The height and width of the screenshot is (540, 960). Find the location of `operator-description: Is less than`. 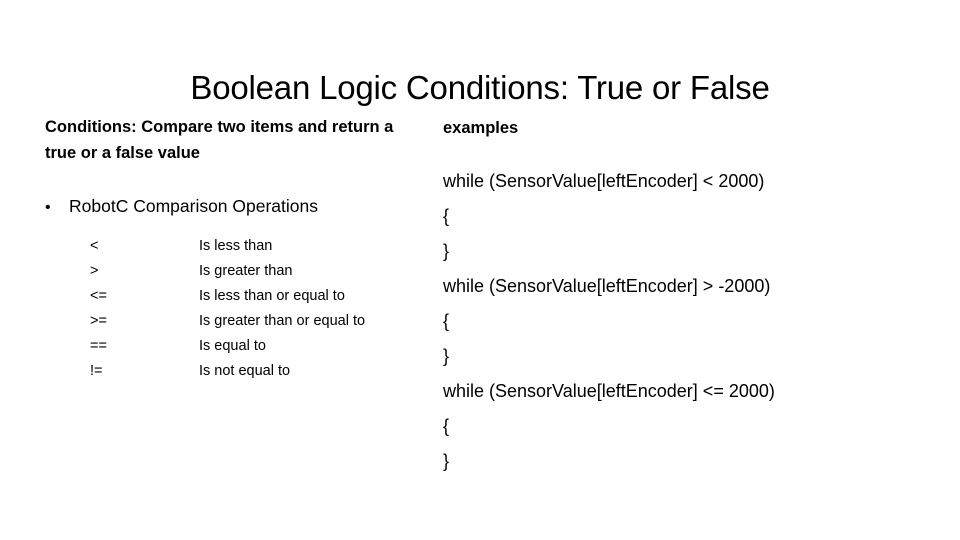

operator-description: Is less than is located at coordinates (236, 246).